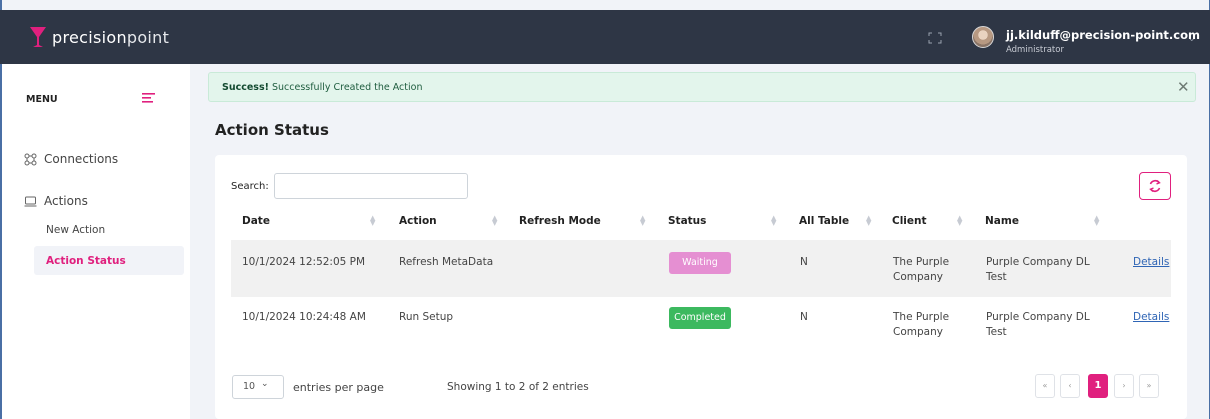 This screenshot has width=1210, height=419. Describe the element at coordinates (935, 38) in the screenshot. I see `fullscreen-icon` at that location.